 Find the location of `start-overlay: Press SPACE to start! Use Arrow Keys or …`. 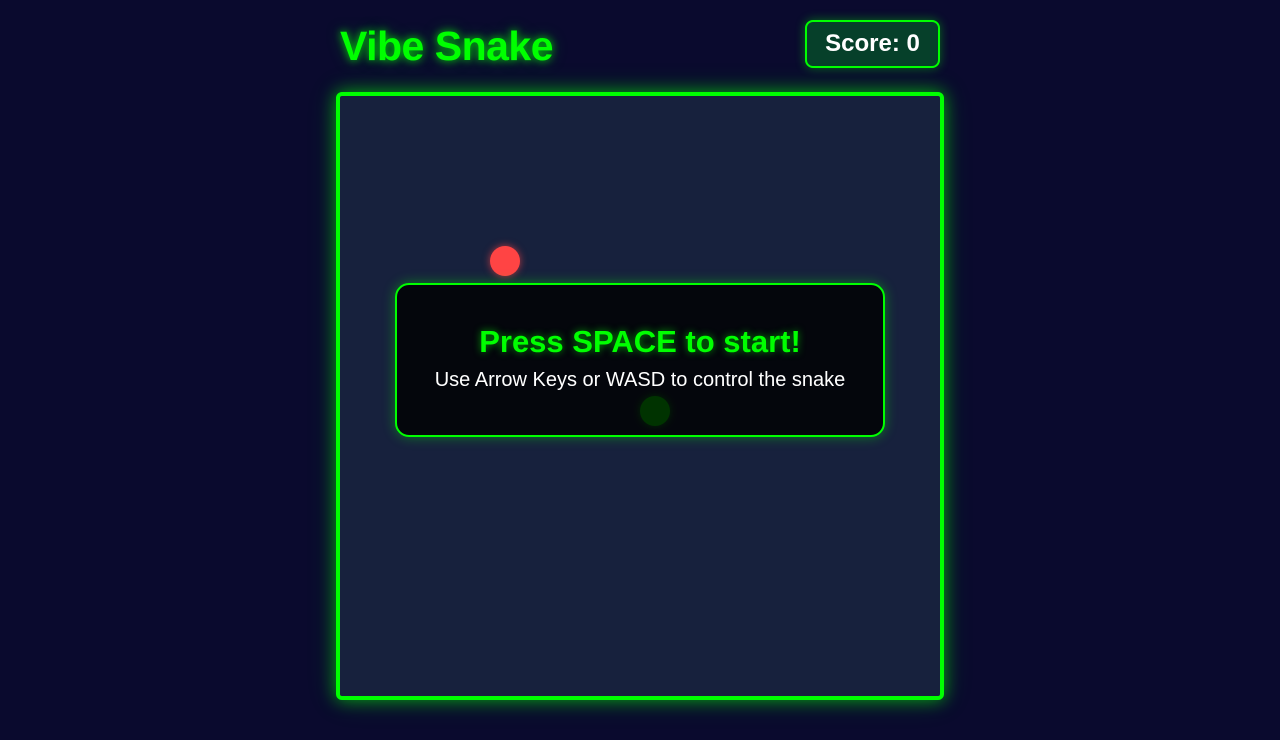

start-overlay: Press SPACE to start! Use Arrow Keys or … is located at coordinates (640, 360).